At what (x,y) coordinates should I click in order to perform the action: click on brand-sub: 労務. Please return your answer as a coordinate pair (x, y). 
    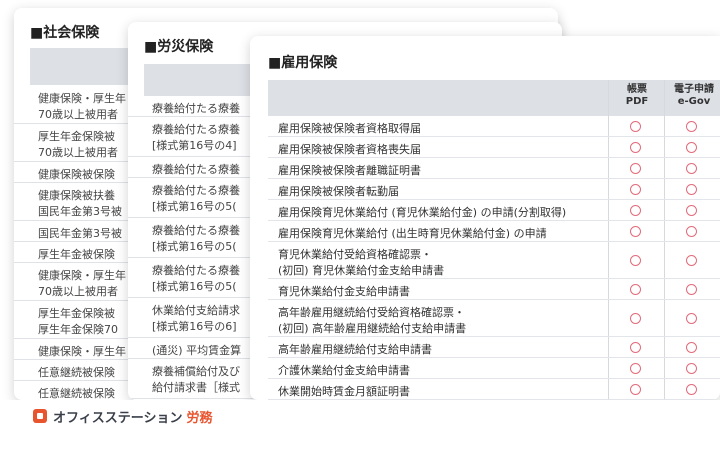
    Looking at the image, I should click on (199, 418).